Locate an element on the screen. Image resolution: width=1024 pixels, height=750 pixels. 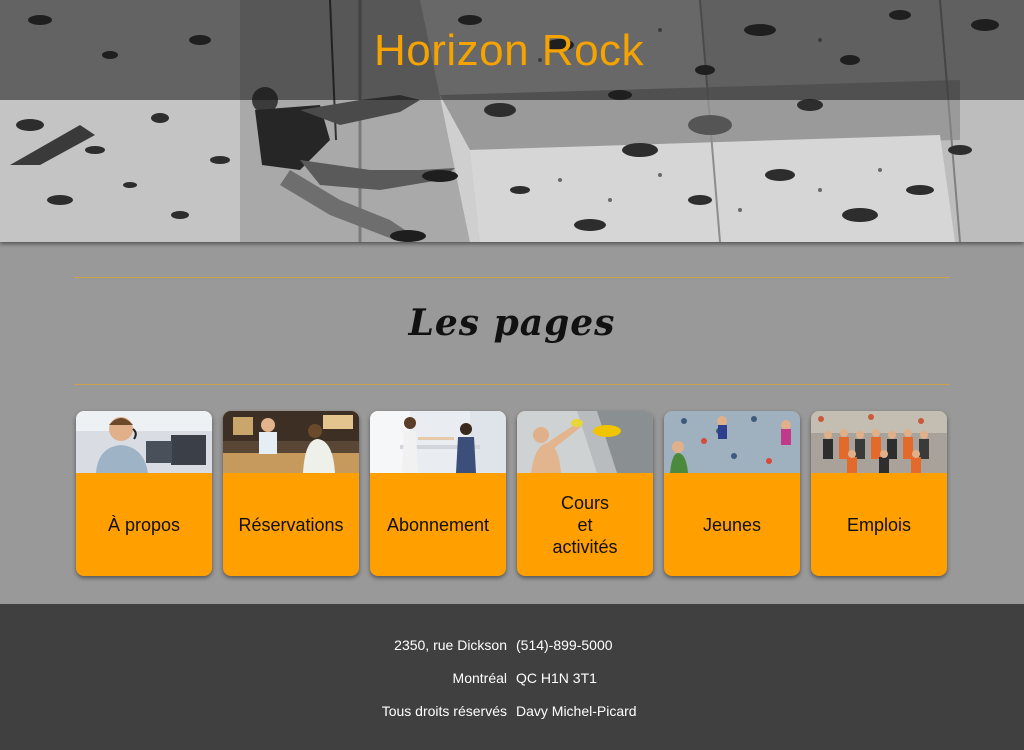
footer-city: Montréal is located at coordinates (479, 678).